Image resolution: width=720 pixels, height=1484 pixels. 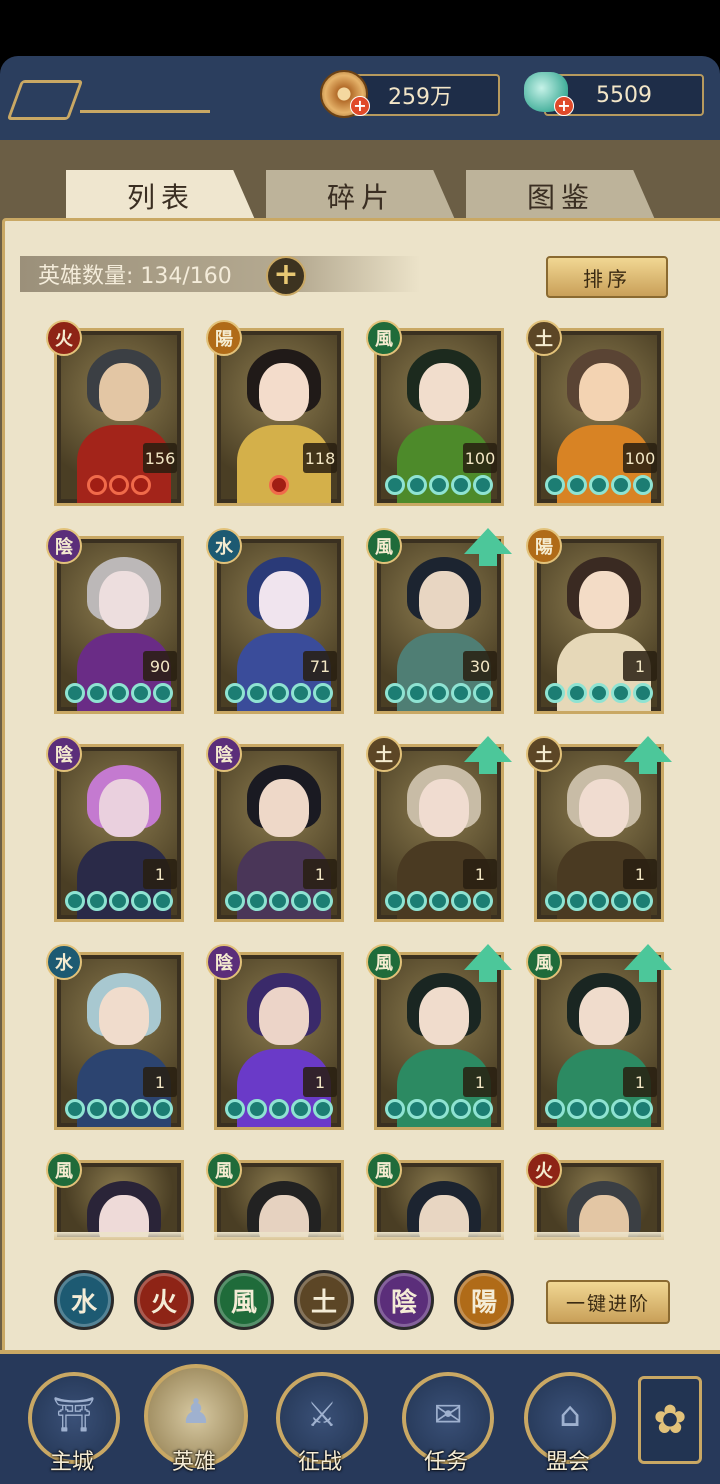 I want to click on task-scroll-icon: ✉, so click(x=448, y=1414).